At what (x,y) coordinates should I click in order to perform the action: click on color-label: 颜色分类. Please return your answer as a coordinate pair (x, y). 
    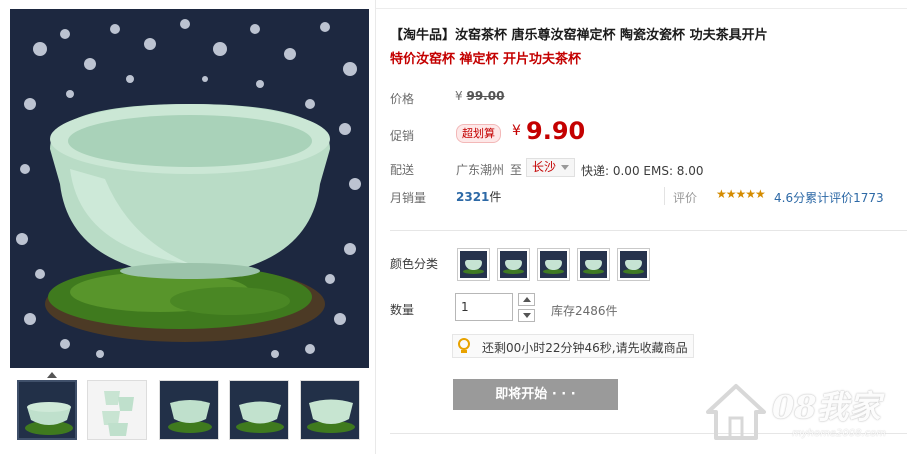
    Looking at the image, I should click on (414, 264).